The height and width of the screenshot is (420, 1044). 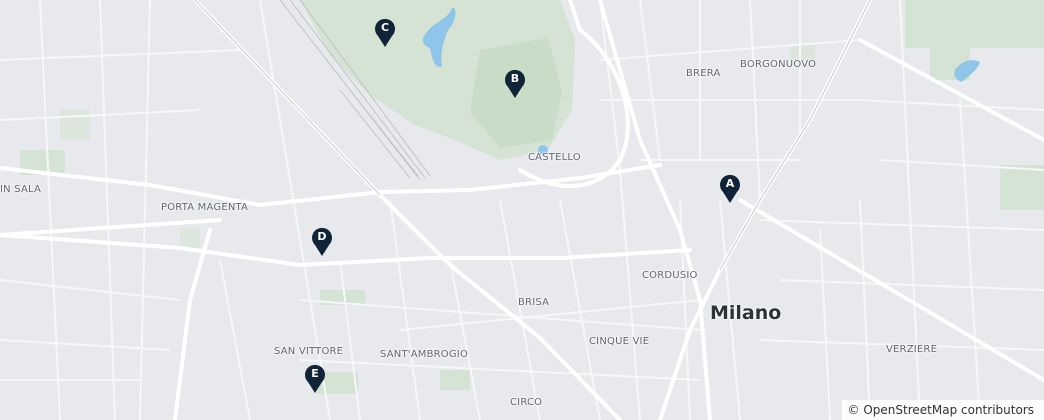 I want to click on map-marker-e: E, so click(x=315, y=379).